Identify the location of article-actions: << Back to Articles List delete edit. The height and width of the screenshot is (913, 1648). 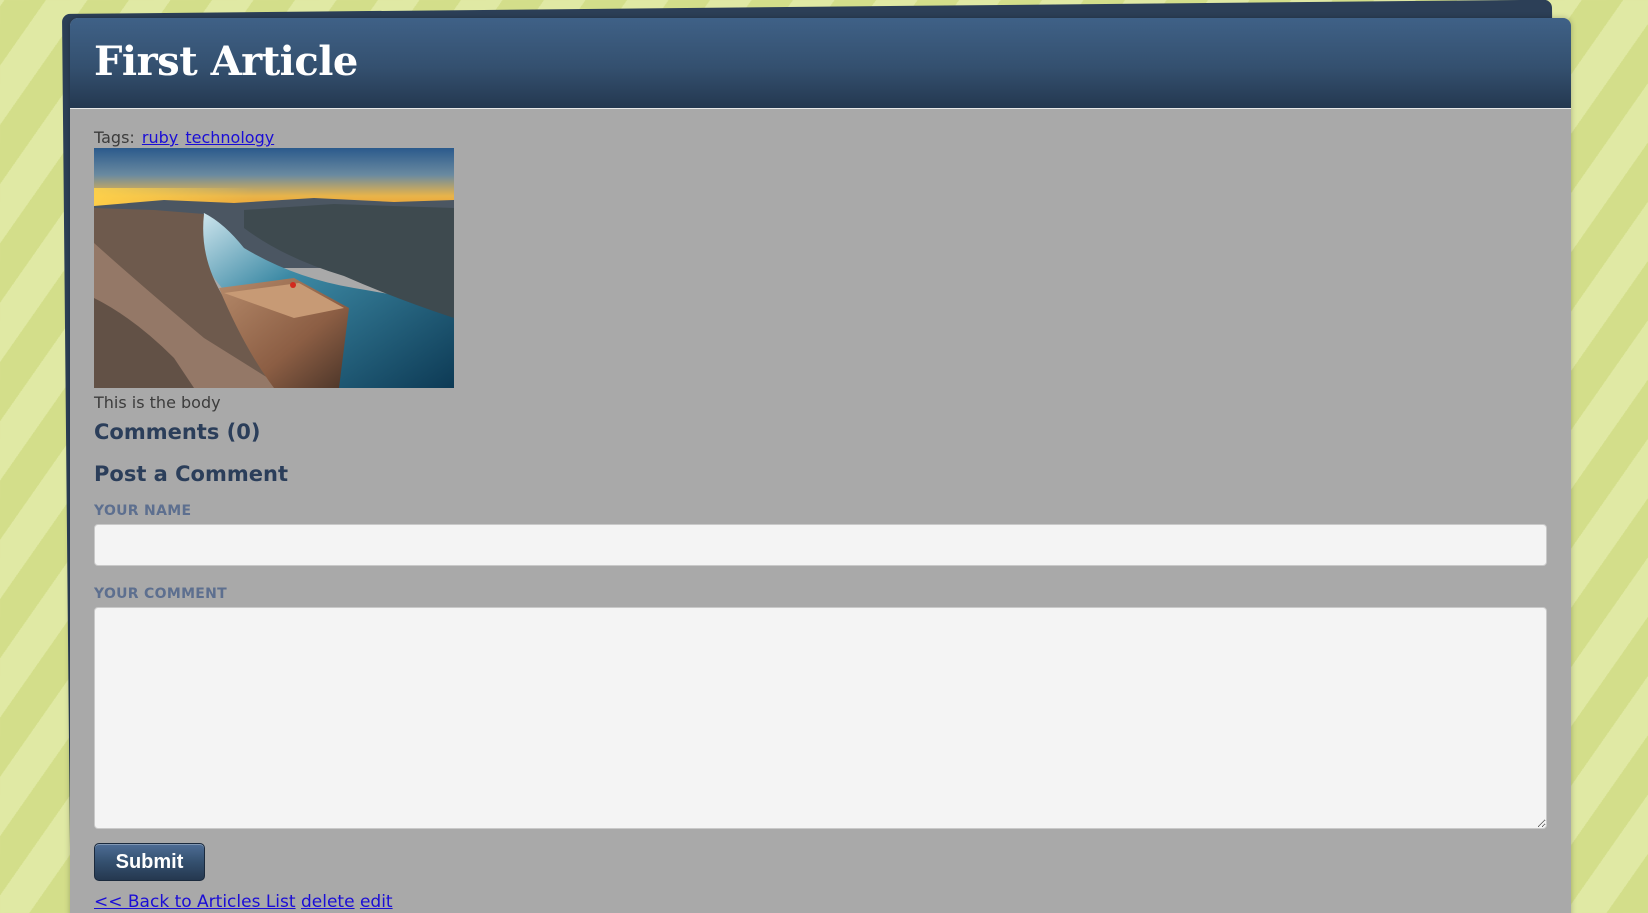
(820, 902).